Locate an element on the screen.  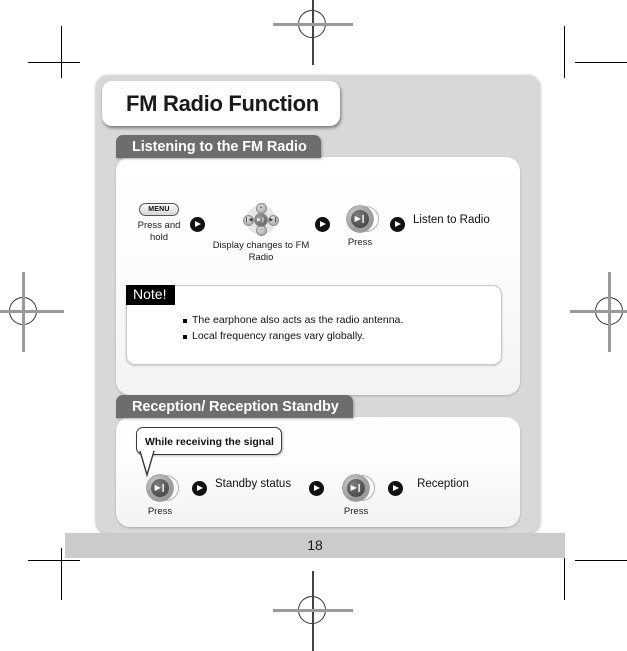
section-heading-listening: Listening to the FM Radio is located at coordinates (218, 146).